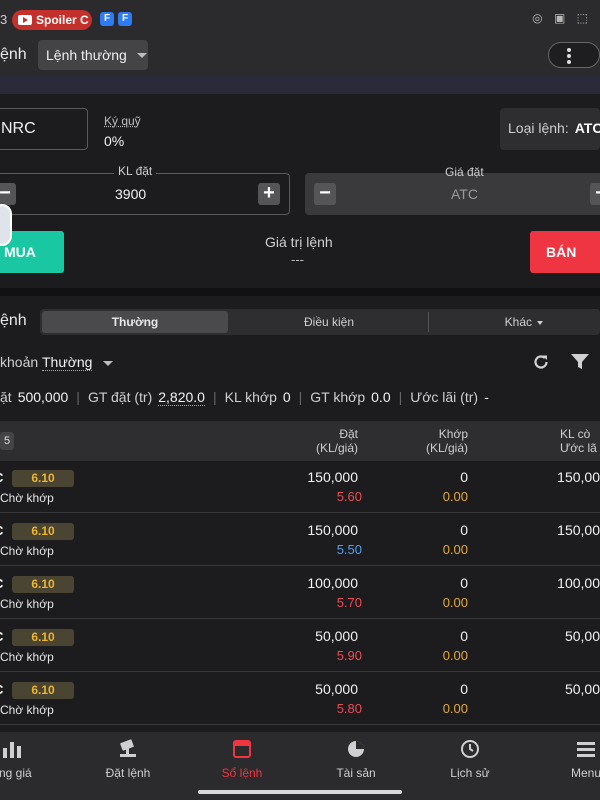  What do you see at coordinates (128, 759) in the screenshot?
I see `nav-place-order: Đặt lệnh` at bounding box center [128, 759].